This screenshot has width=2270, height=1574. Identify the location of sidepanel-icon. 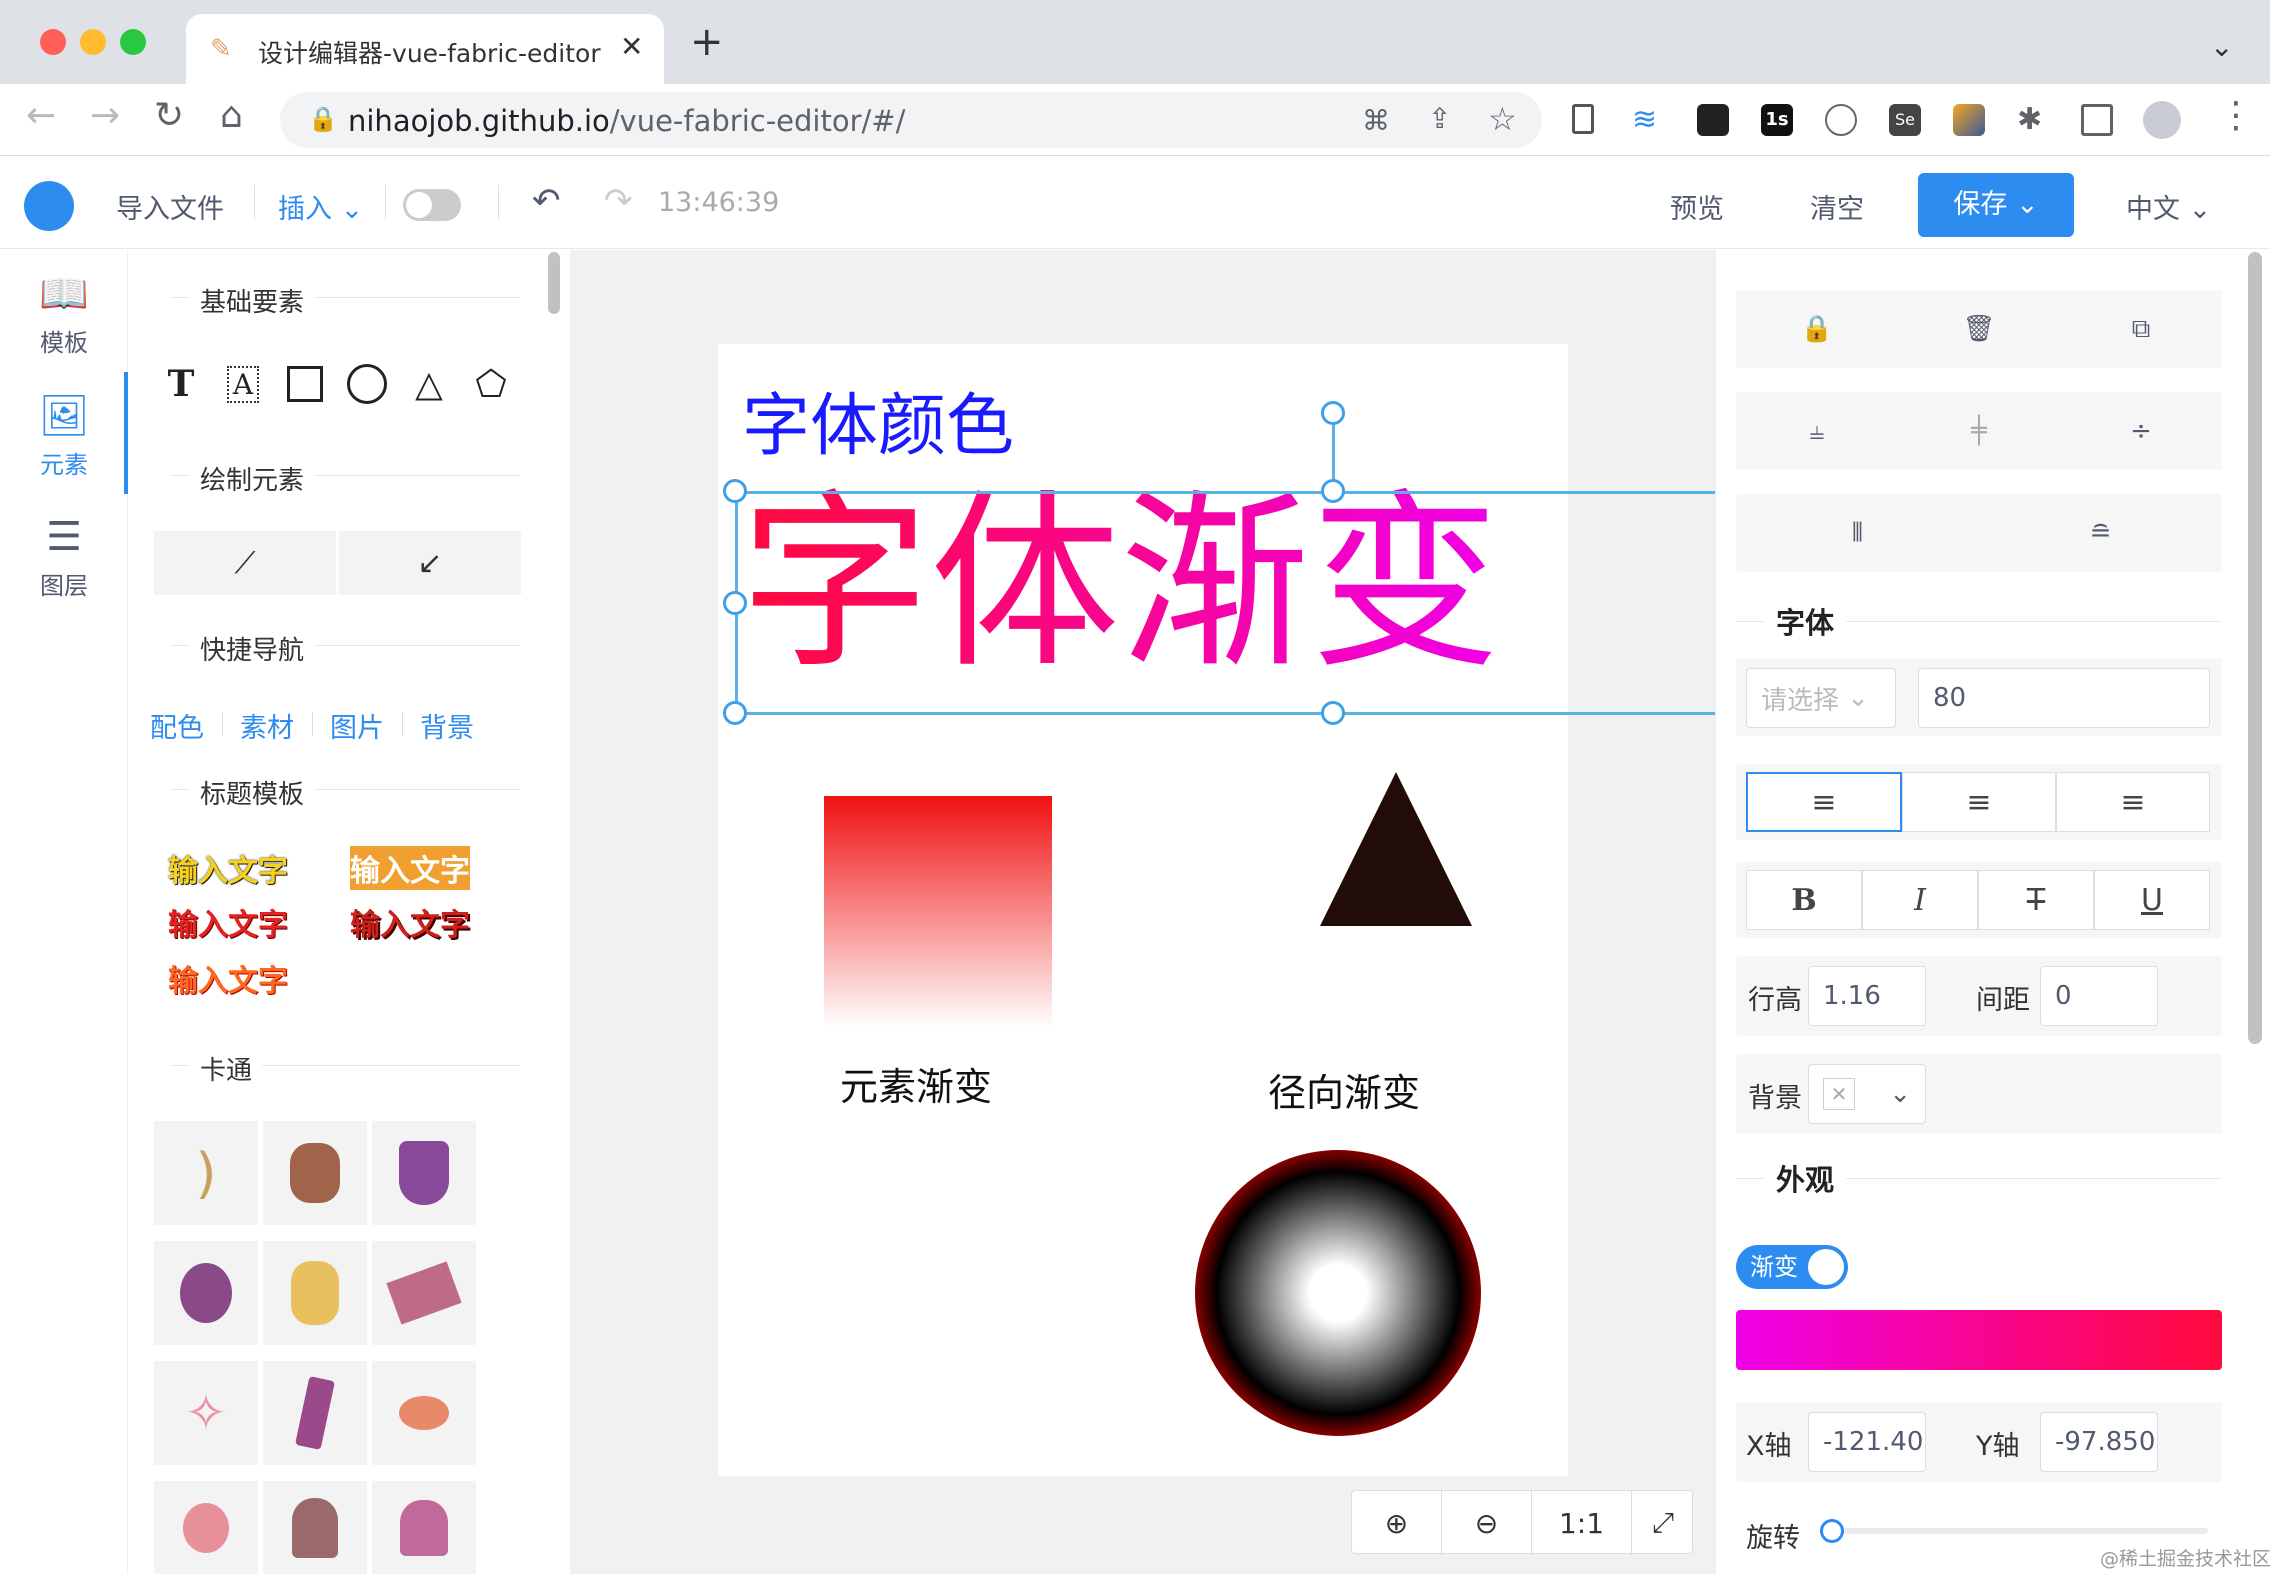
(2097, 120).